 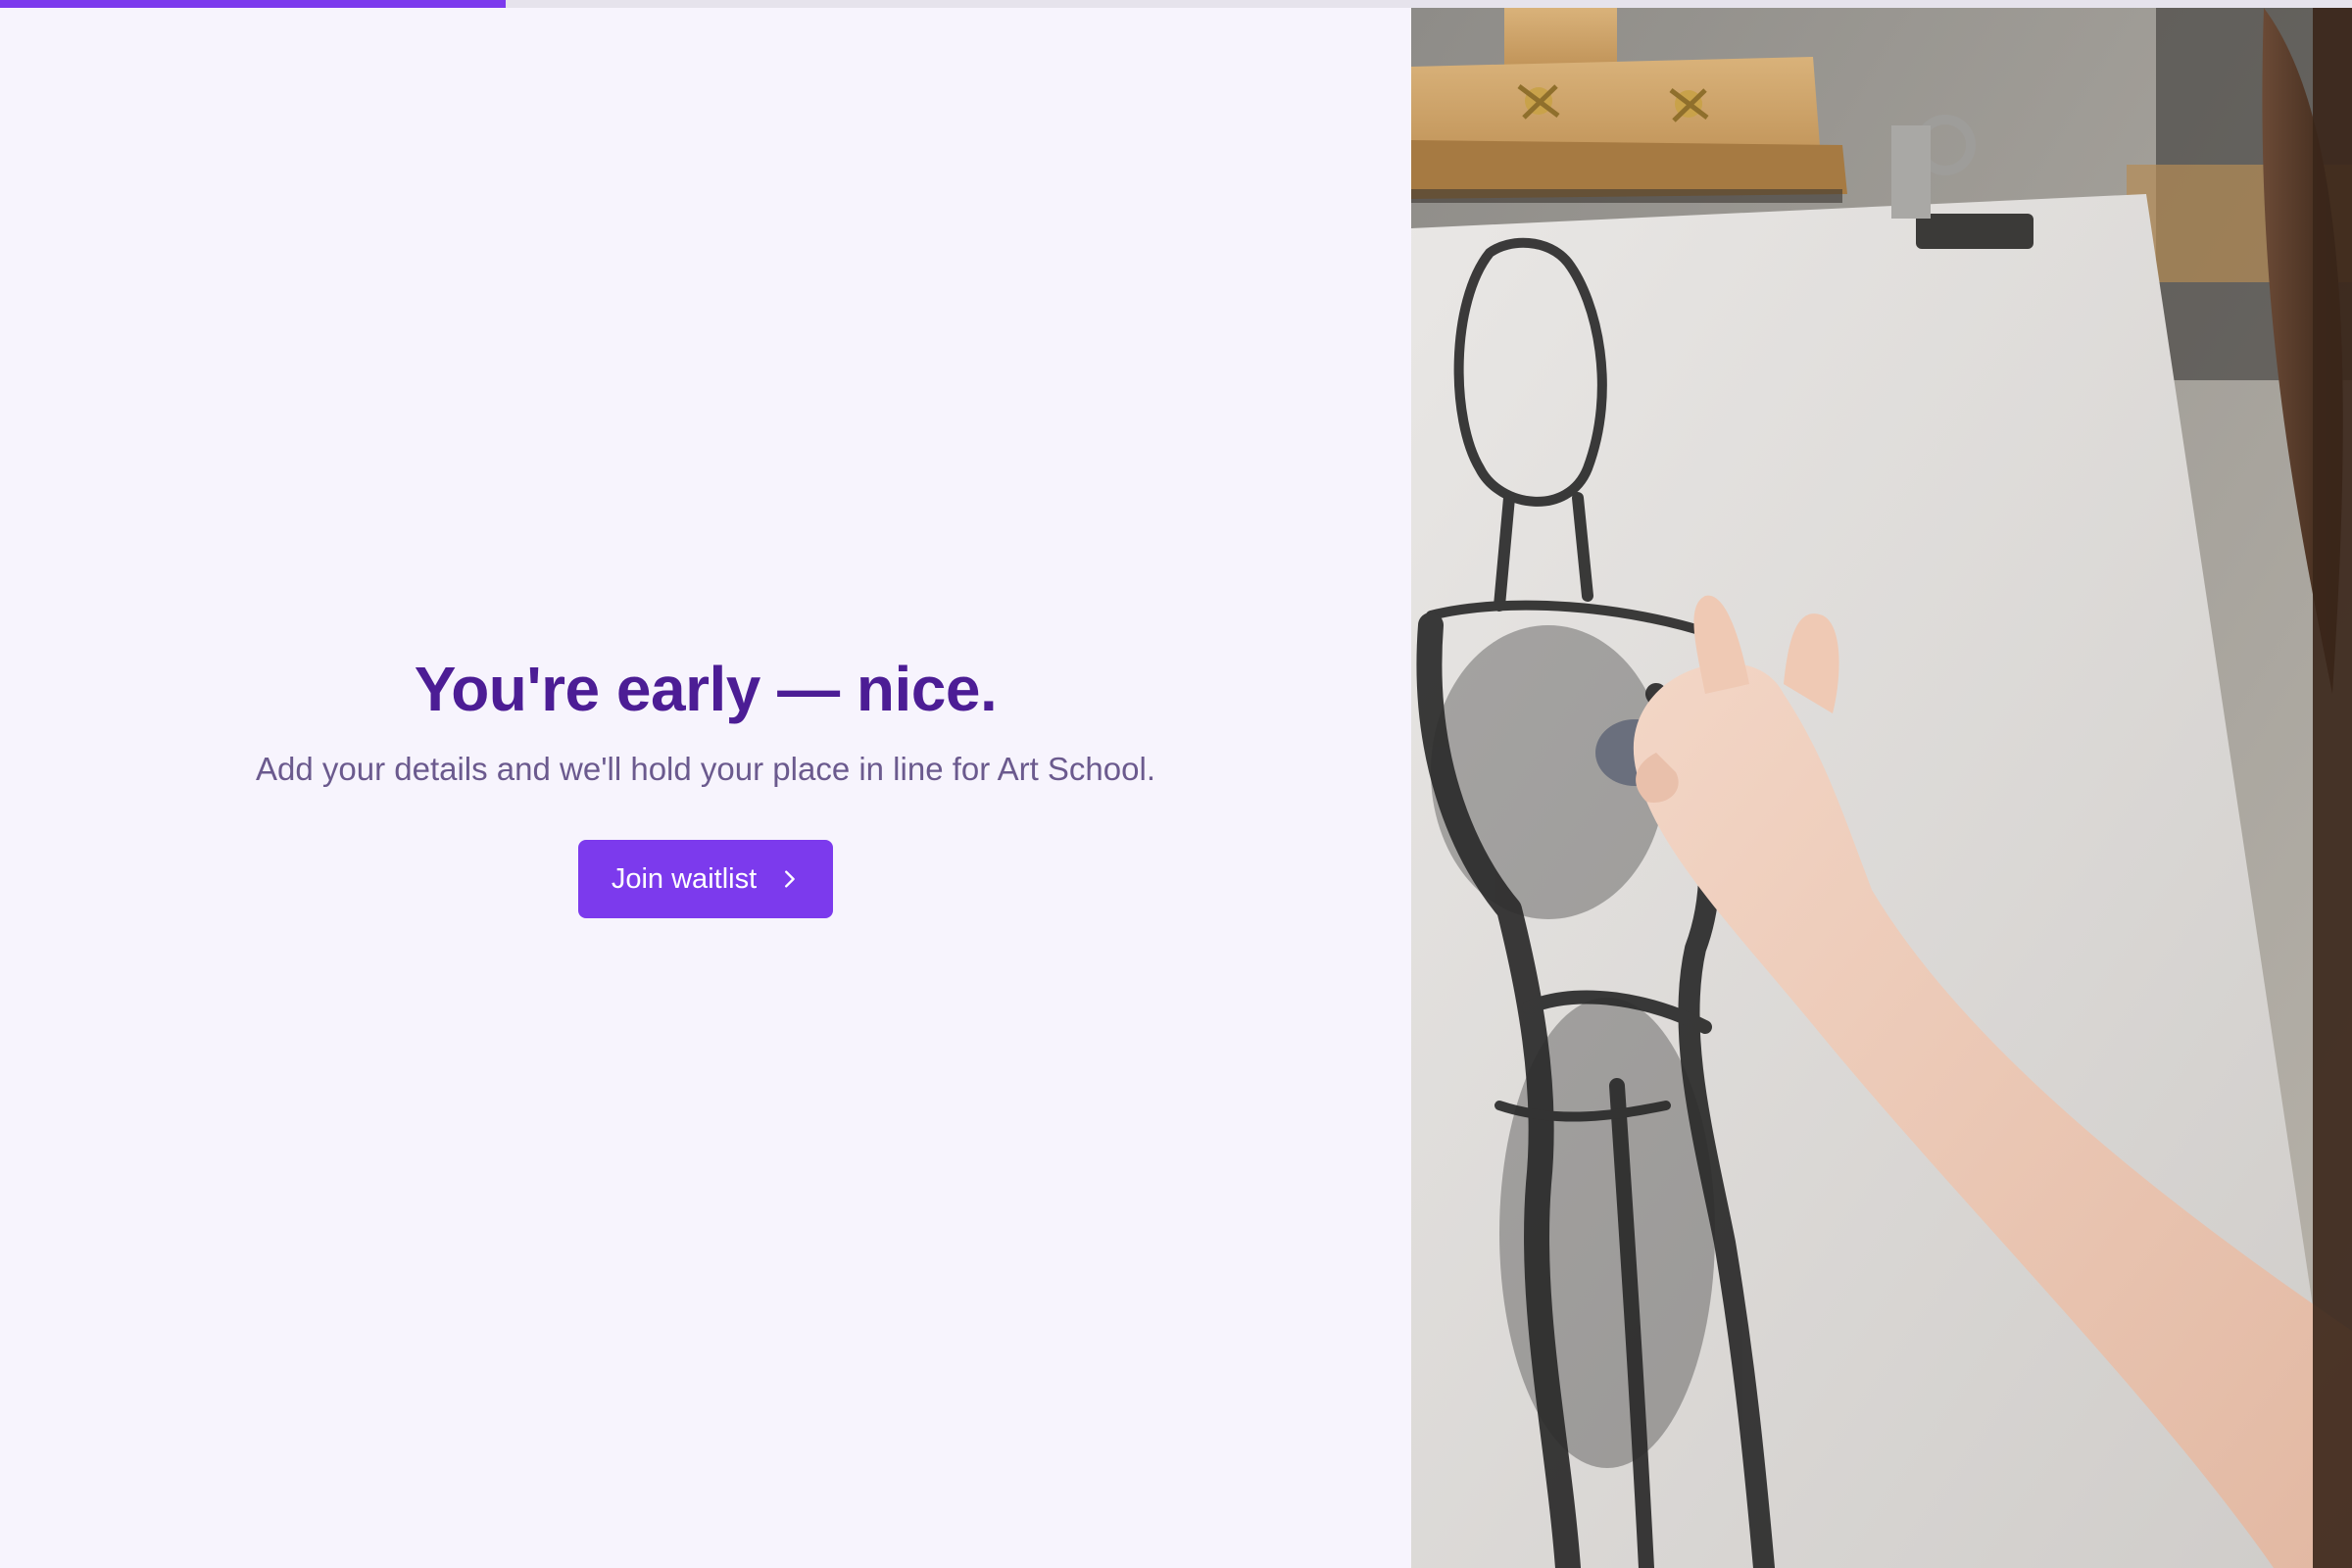 I want to click on join-waitlist-label: Join waitlist, so click(x=684, y=878).